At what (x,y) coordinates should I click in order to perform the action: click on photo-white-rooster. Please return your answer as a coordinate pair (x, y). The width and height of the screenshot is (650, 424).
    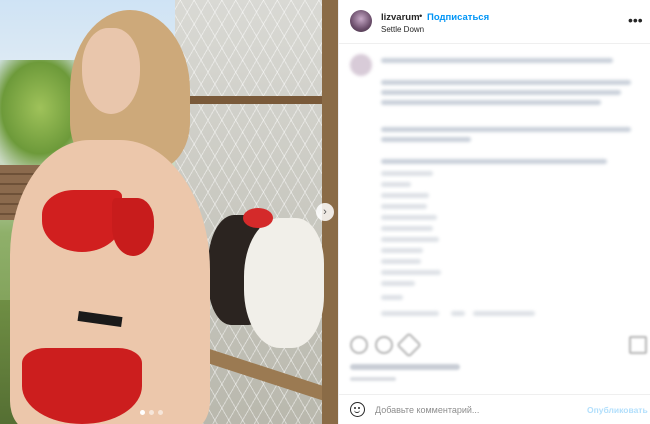
    Looking at the image, I should click on (284, 283).